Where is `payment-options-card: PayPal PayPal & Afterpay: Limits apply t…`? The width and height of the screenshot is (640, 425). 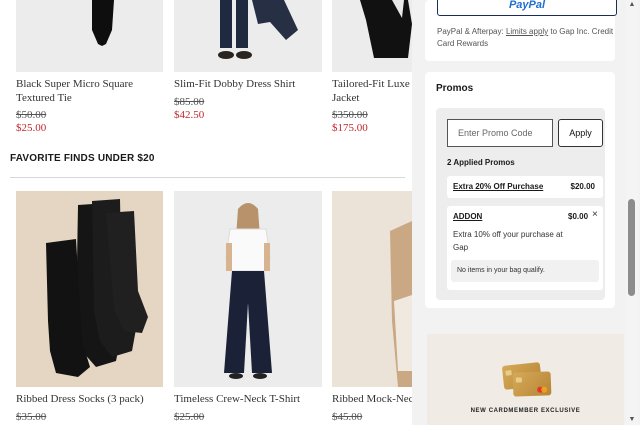
payment-options-card: PayPal PayPal & Afterpay: Limits apply t… is located at coordinates (521, 30).